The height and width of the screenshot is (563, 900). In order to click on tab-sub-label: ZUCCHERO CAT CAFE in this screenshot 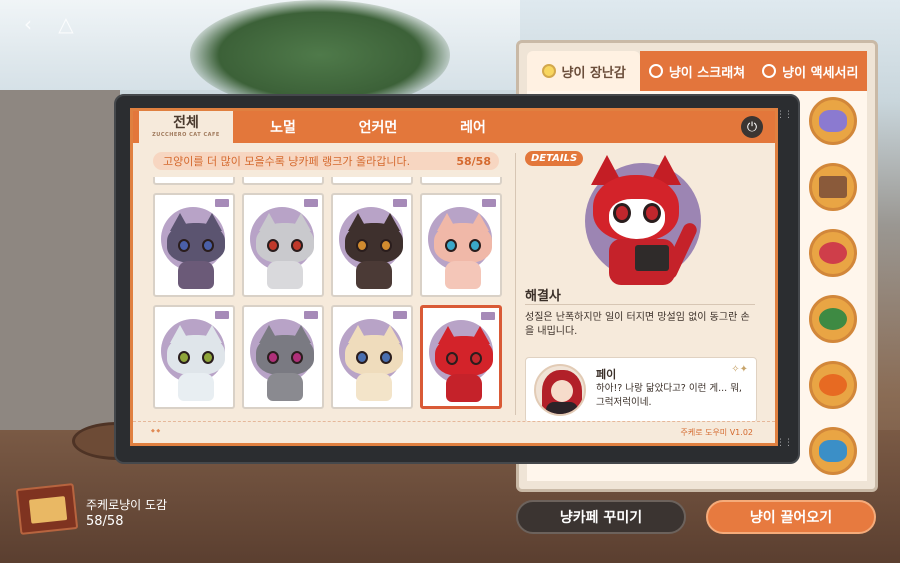, I will do `click(186, 135)`.